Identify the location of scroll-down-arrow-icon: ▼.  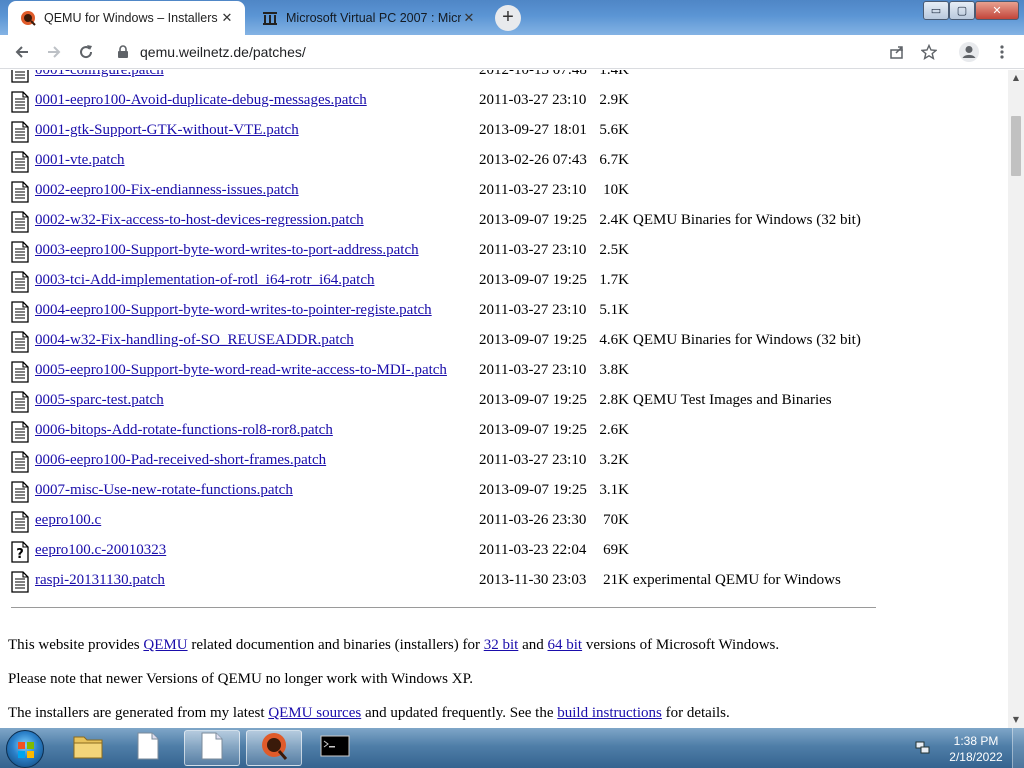
(1016, 720).